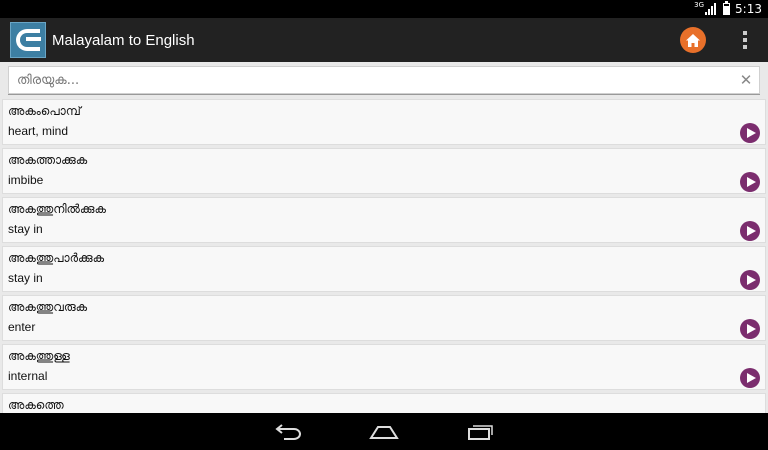  What do you see at coordinates (57, 209) in the screenshot?
I see `malayalam-word: അകത്തുനിൽക്കുക` at bounding box center [57, 209].